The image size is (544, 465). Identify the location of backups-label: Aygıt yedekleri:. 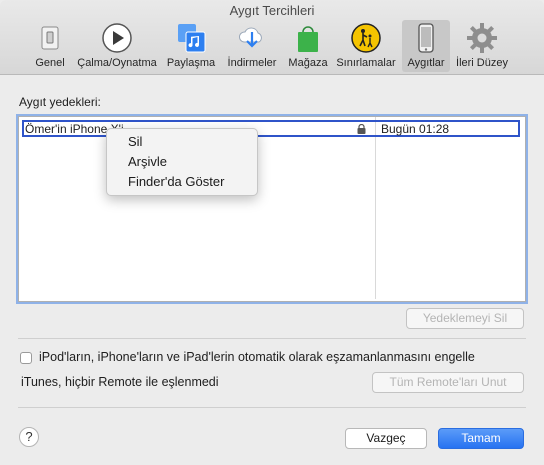
(60, 102).